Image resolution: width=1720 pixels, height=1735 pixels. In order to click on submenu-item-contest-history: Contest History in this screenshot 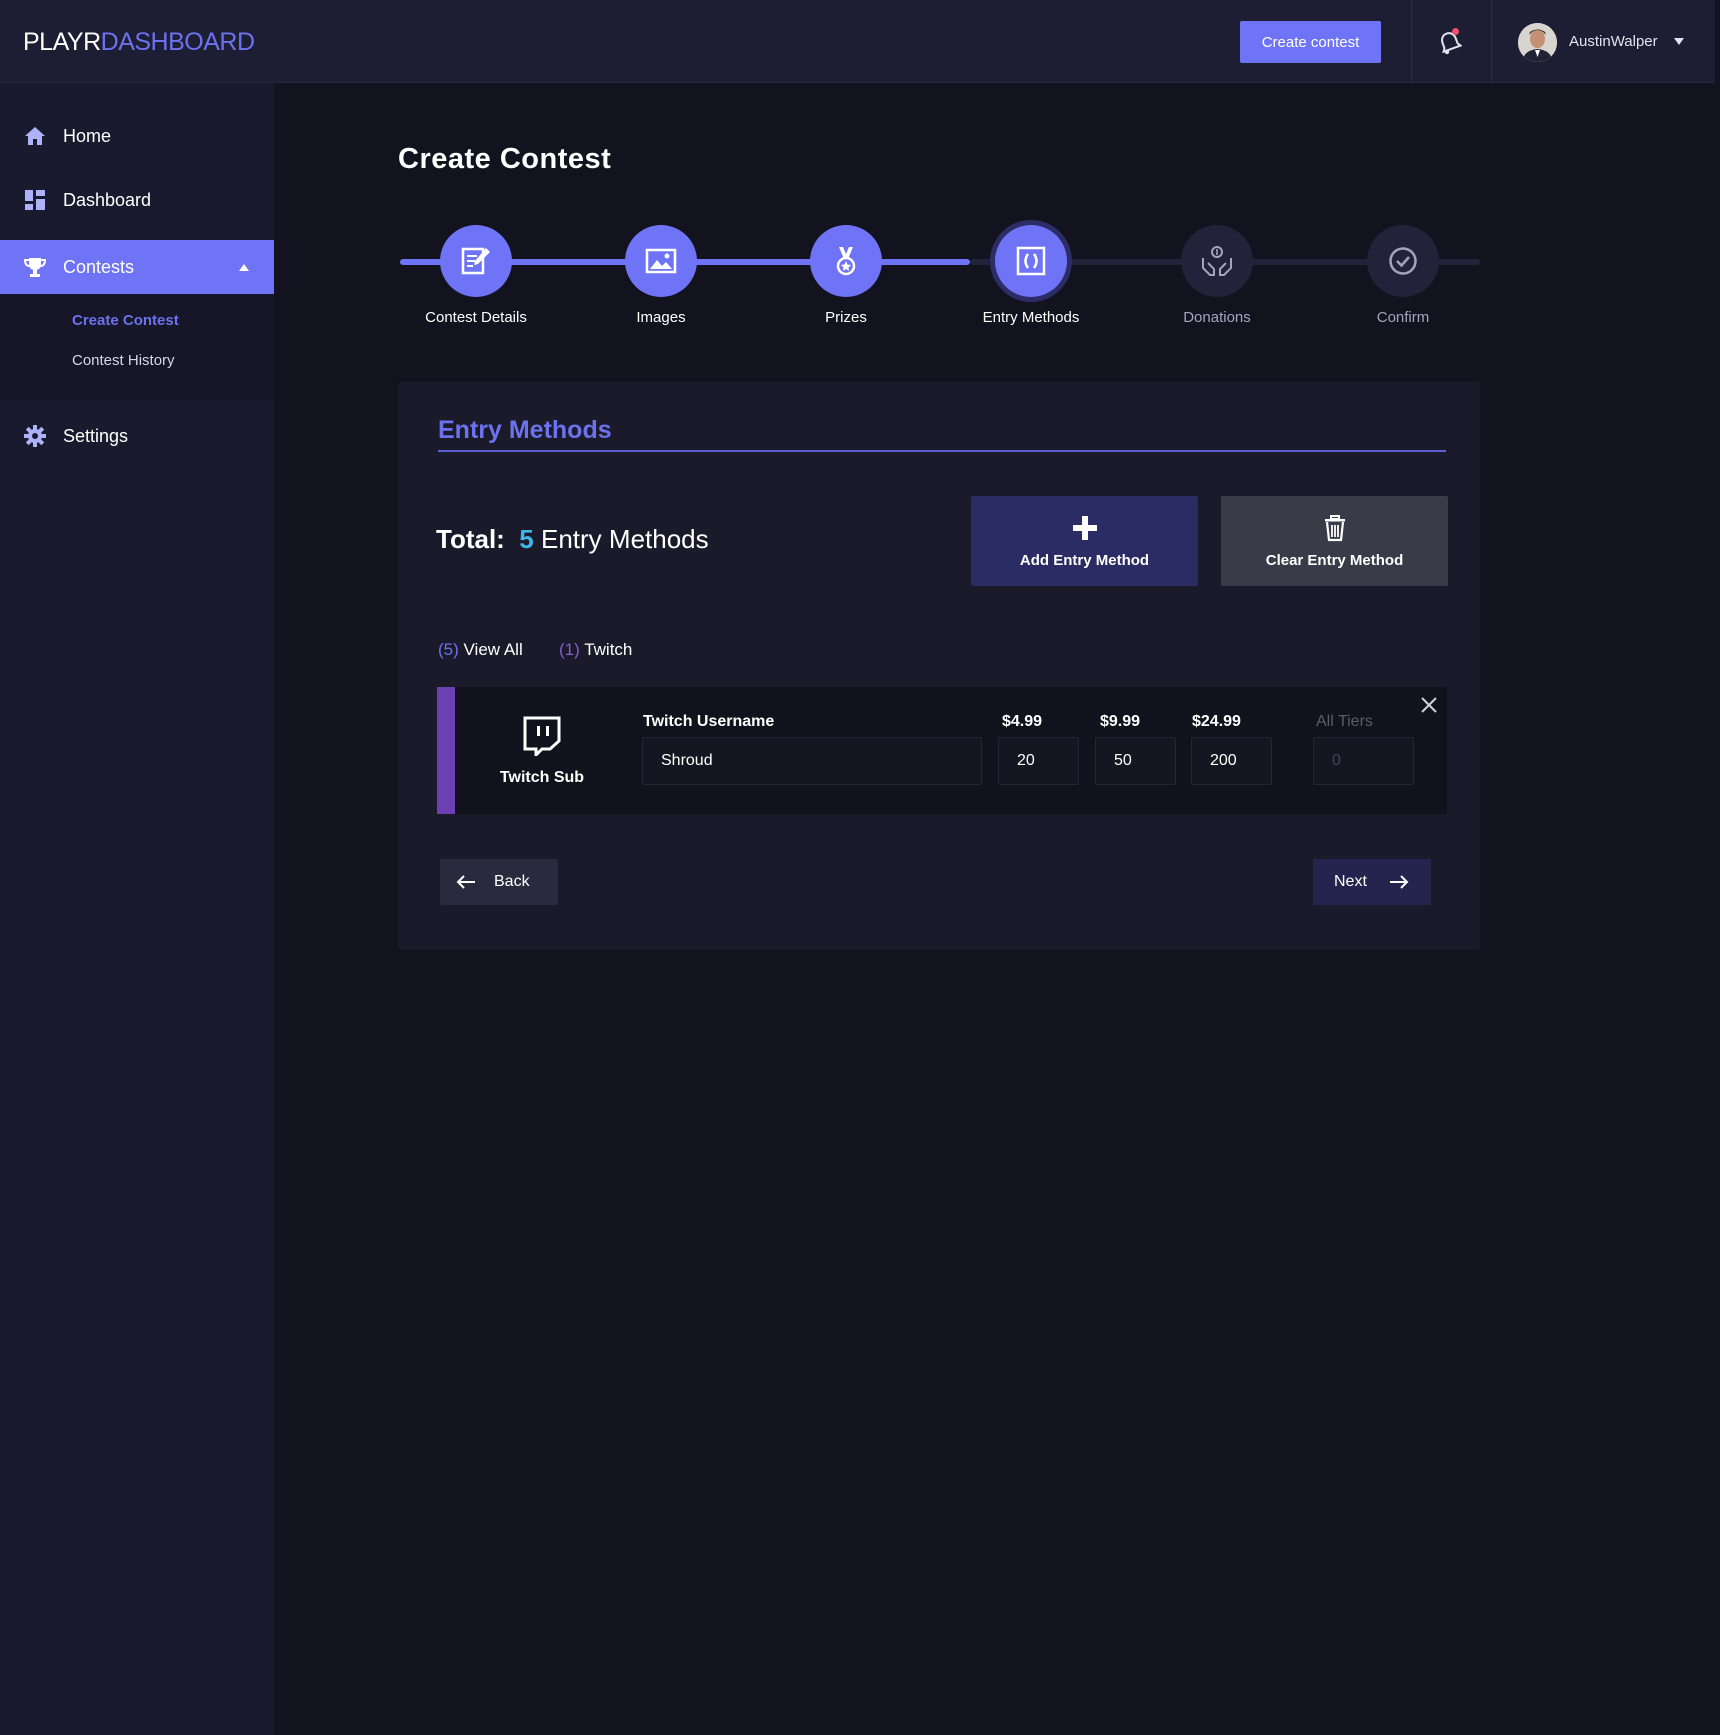, I will do `click(123, 360)`.